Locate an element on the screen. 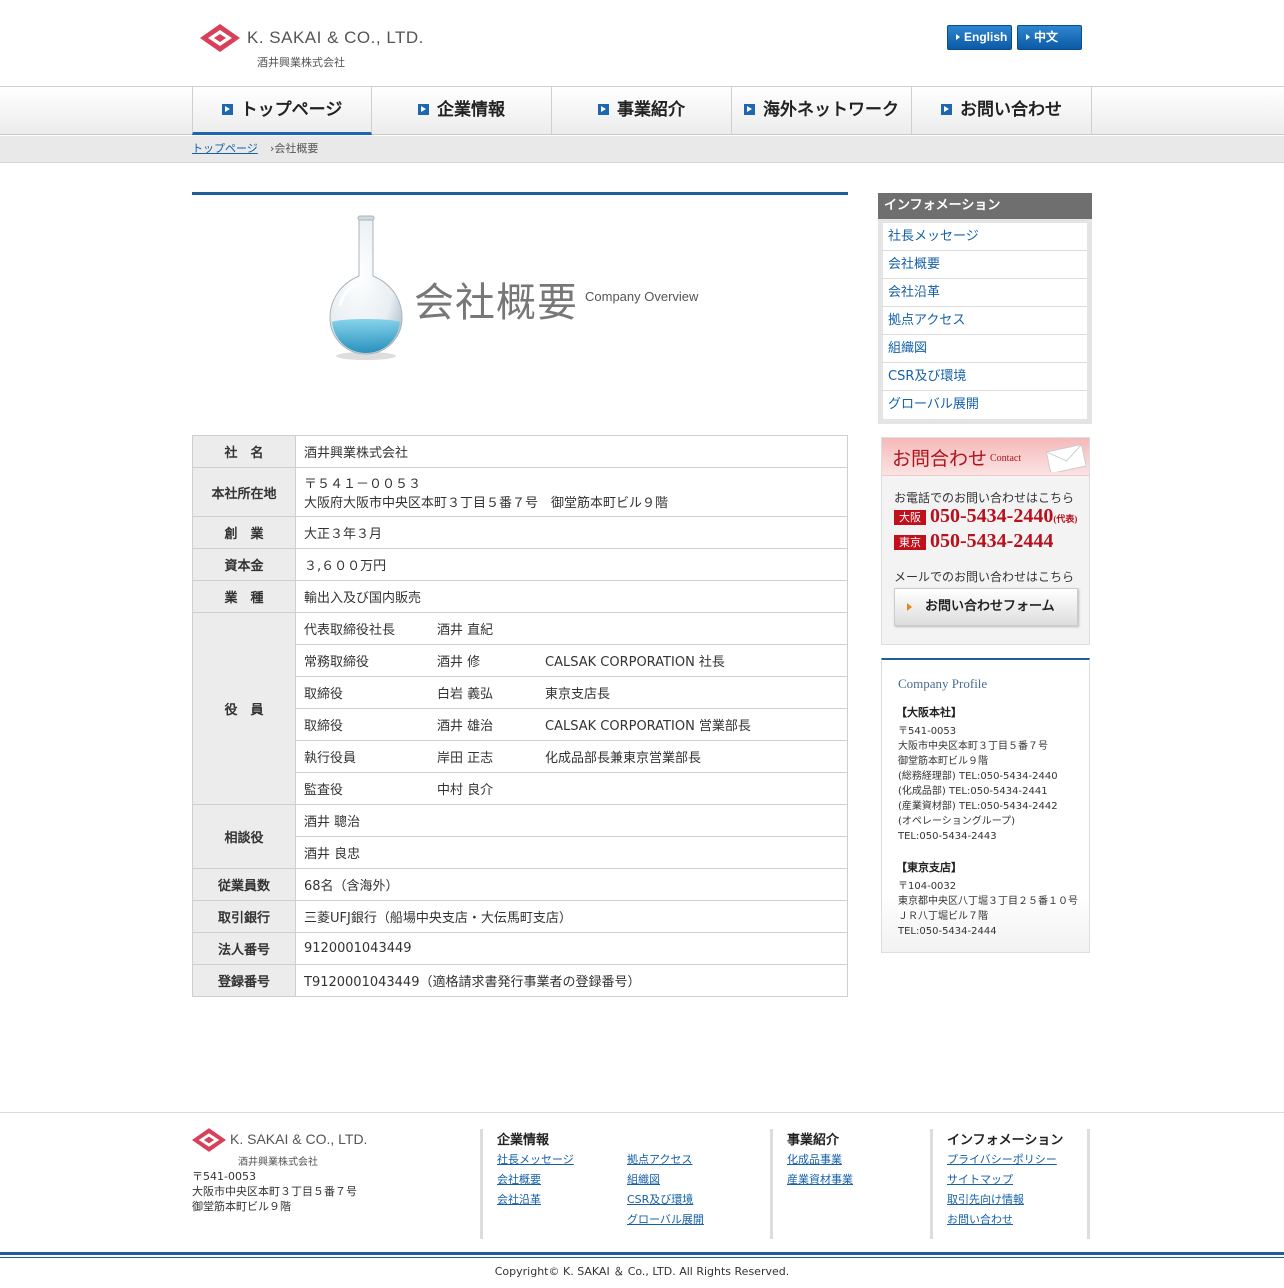 Image resolution: width=1284 pixels, height=1288 pixels. officer-name: 酒井 修 is located at coordinates (459, 662).